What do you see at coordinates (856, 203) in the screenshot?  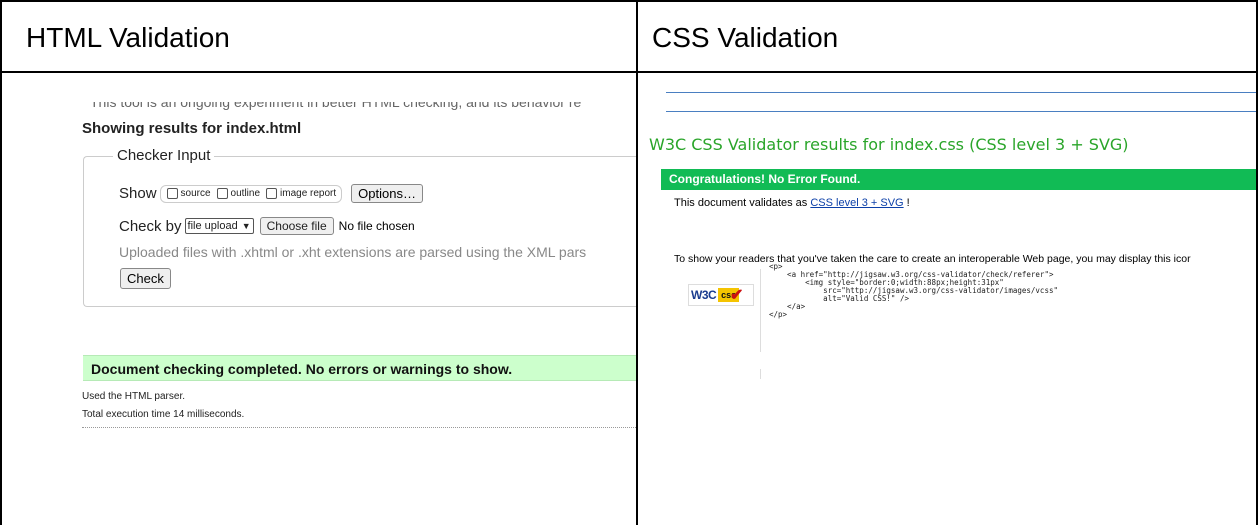 I see `css-level-link: CSS level 3 + SVG` at bounding box center [856, 203].